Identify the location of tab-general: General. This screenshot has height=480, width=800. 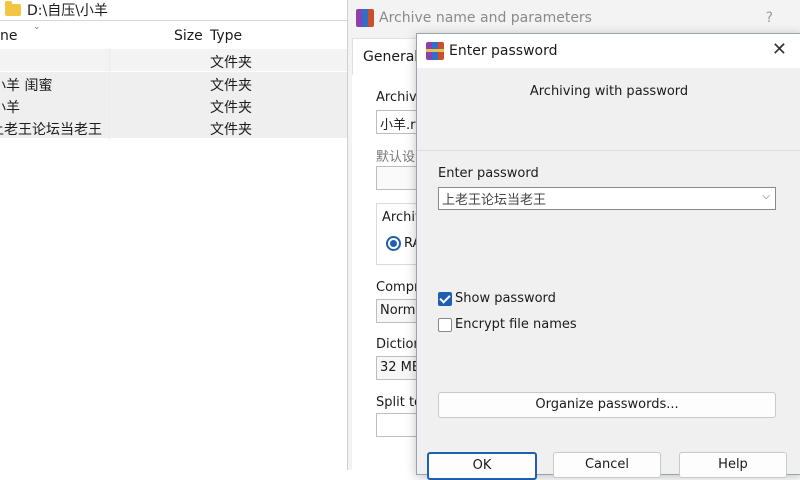
(388, 56).